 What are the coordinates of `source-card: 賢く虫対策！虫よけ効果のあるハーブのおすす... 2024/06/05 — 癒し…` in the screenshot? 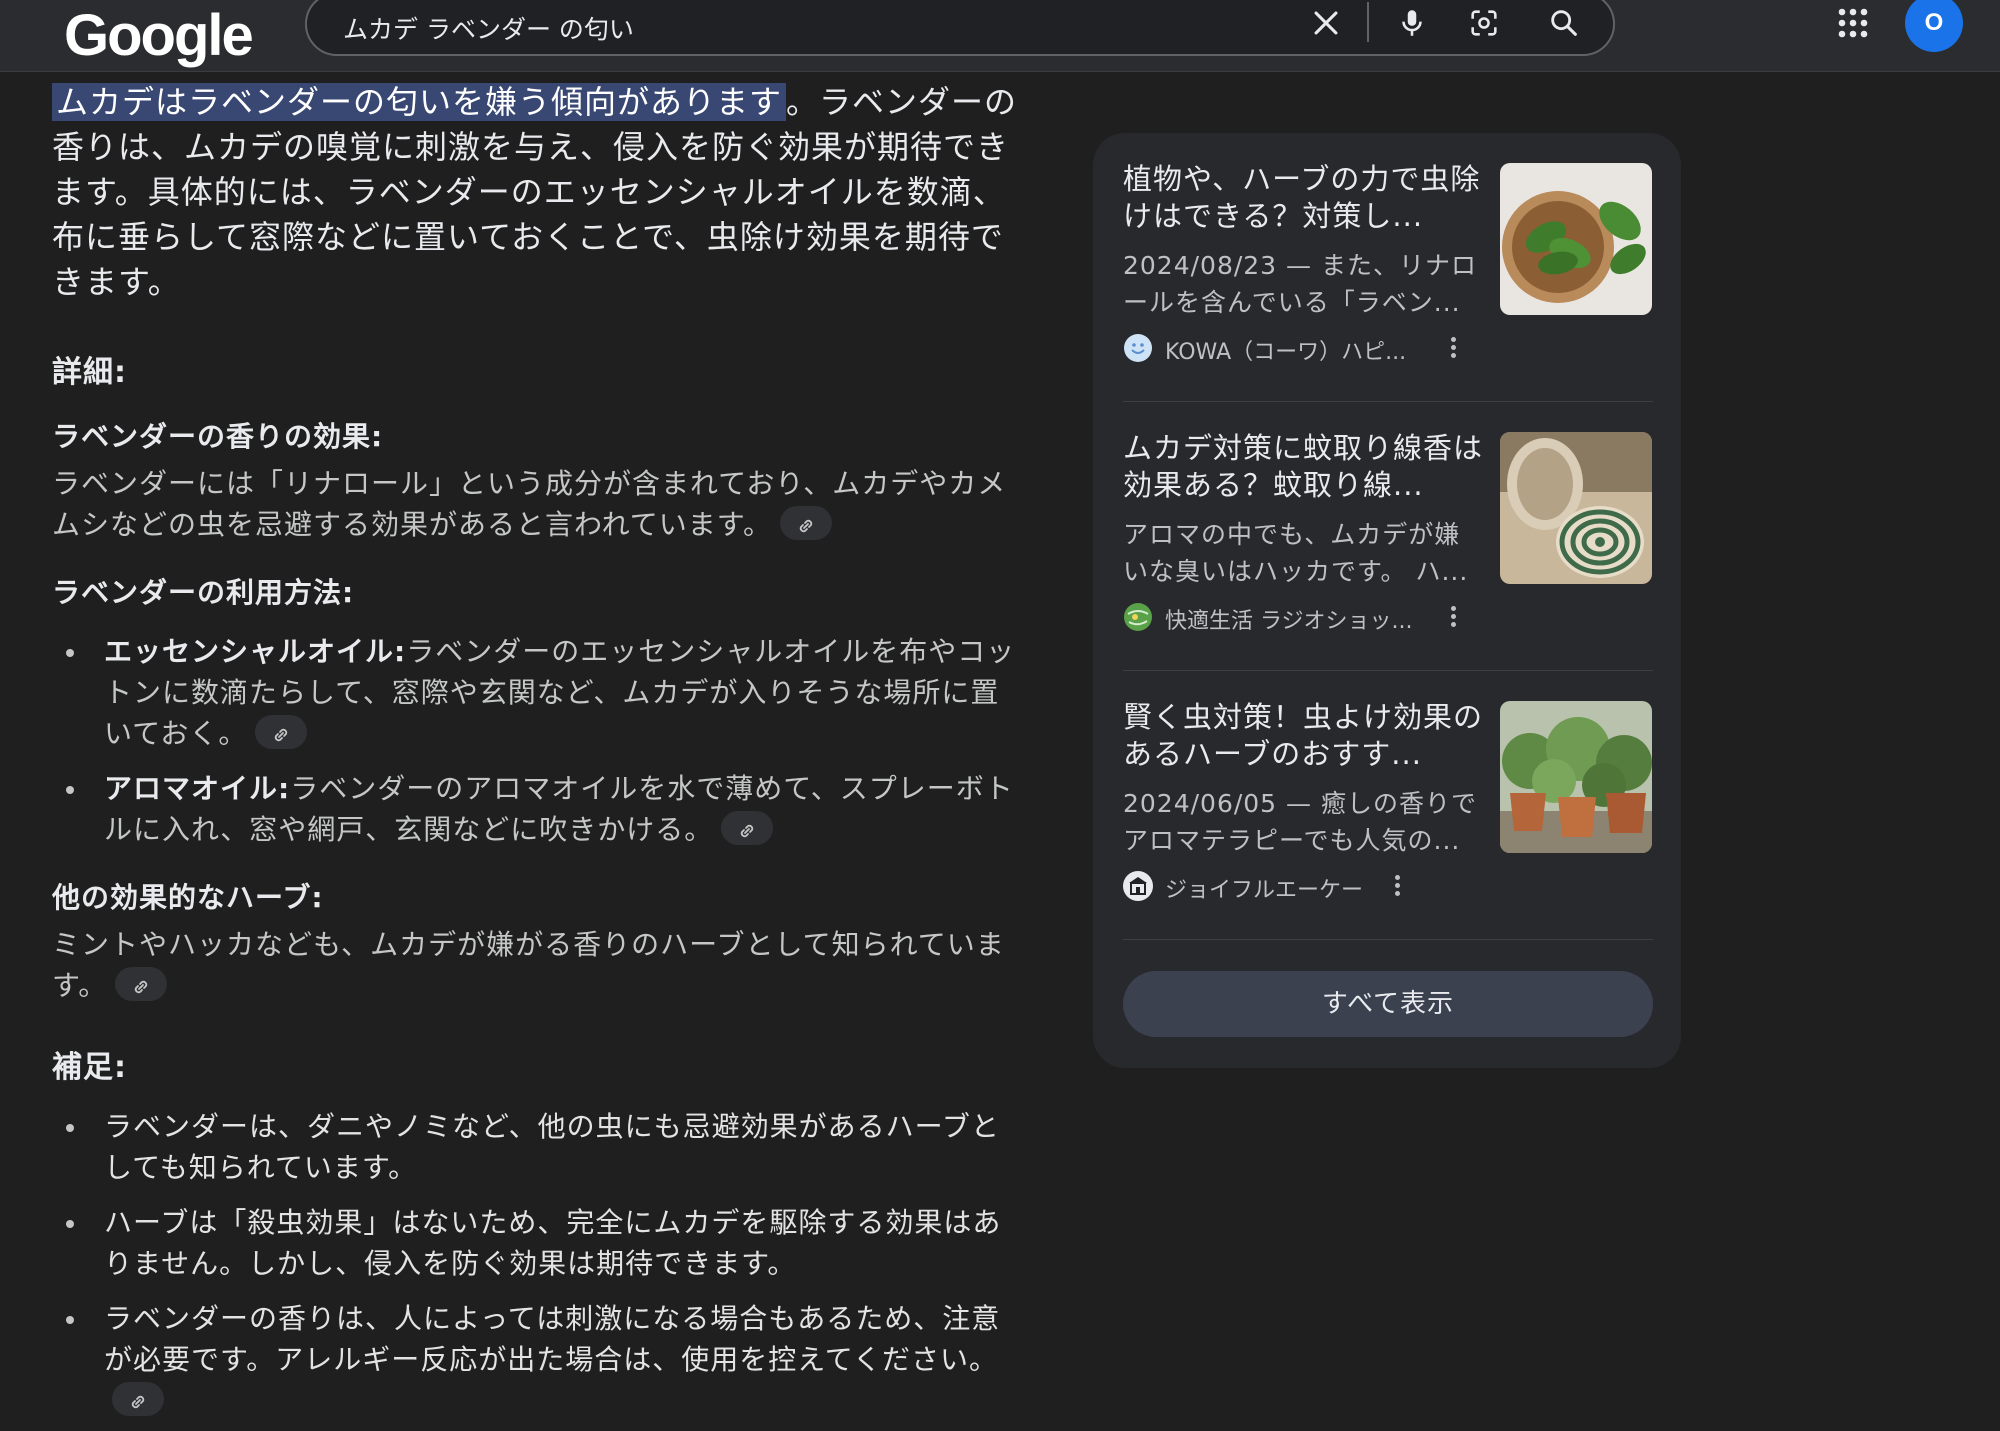 It's located at (1388, 791).